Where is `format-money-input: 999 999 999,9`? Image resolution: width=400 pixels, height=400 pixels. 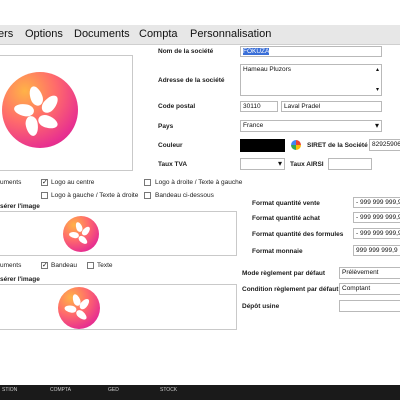 format-money-input: 999 999 999,9 is located at coordinates (376, 250).